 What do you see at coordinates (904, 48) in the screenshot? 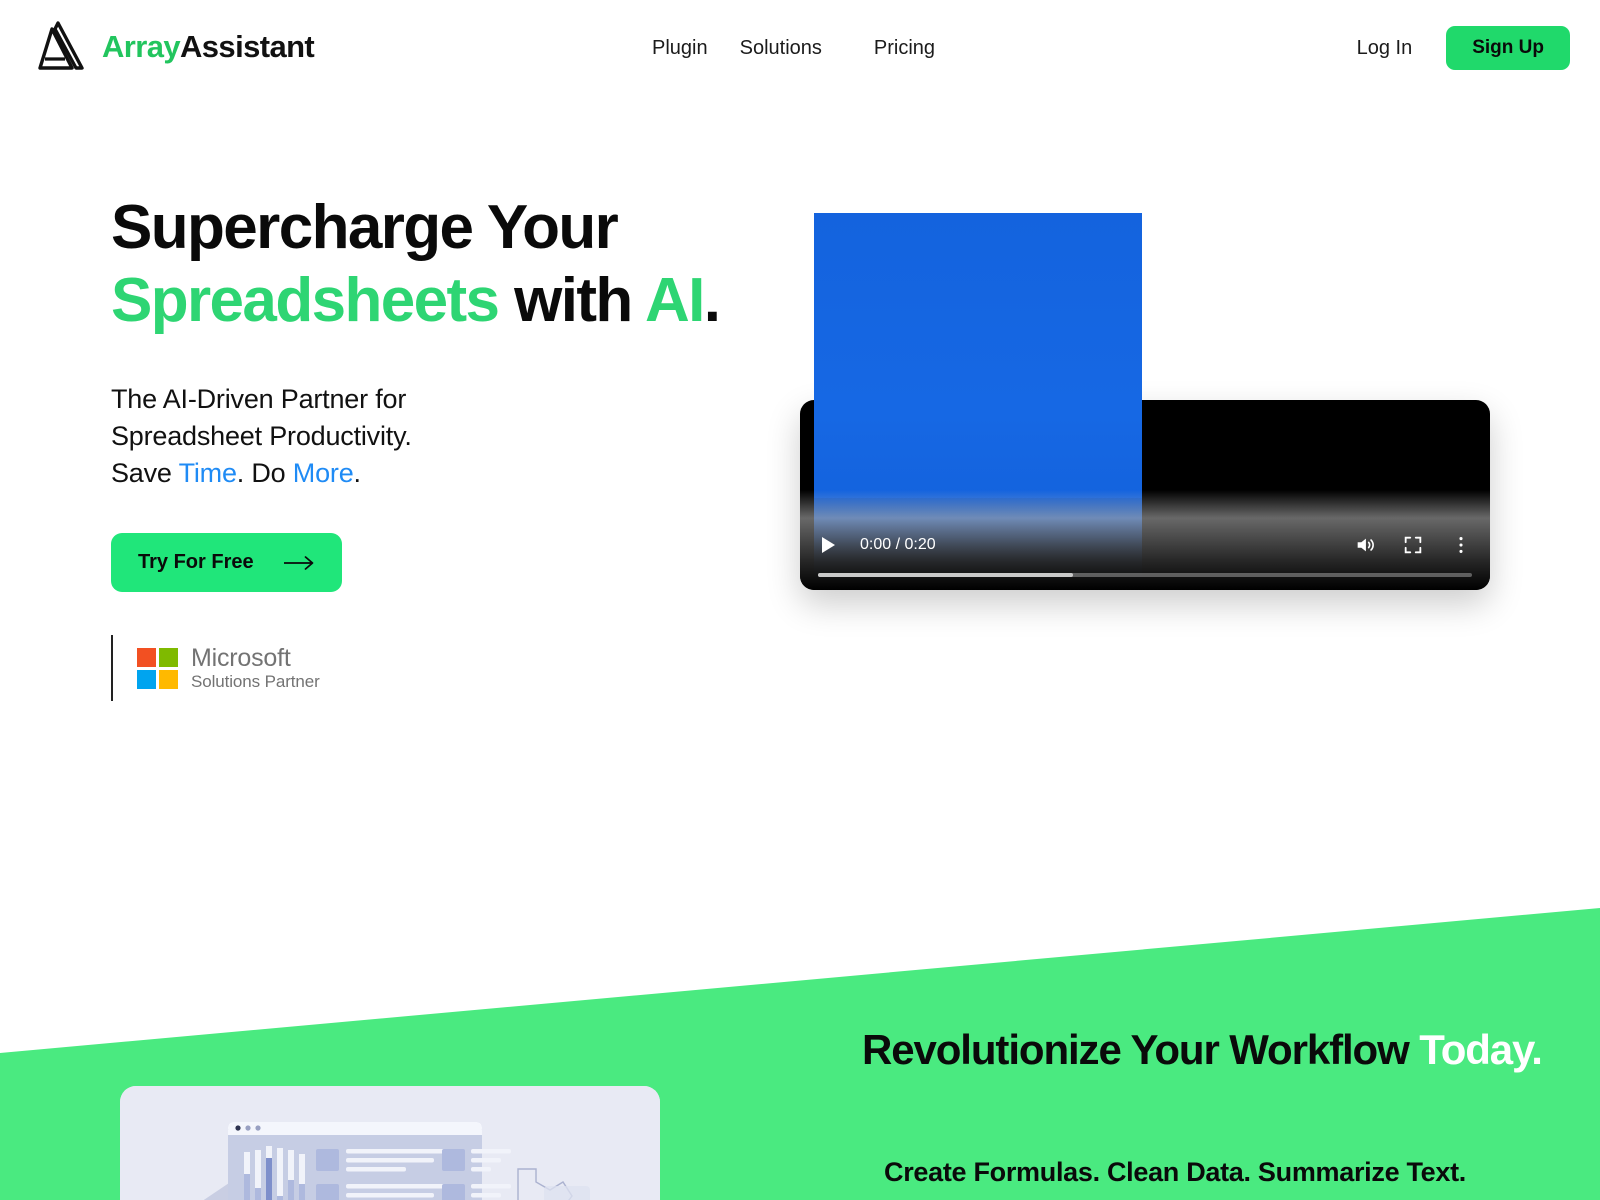
I see `nav-pricing: Pricing` at bounding box center [904, 48].